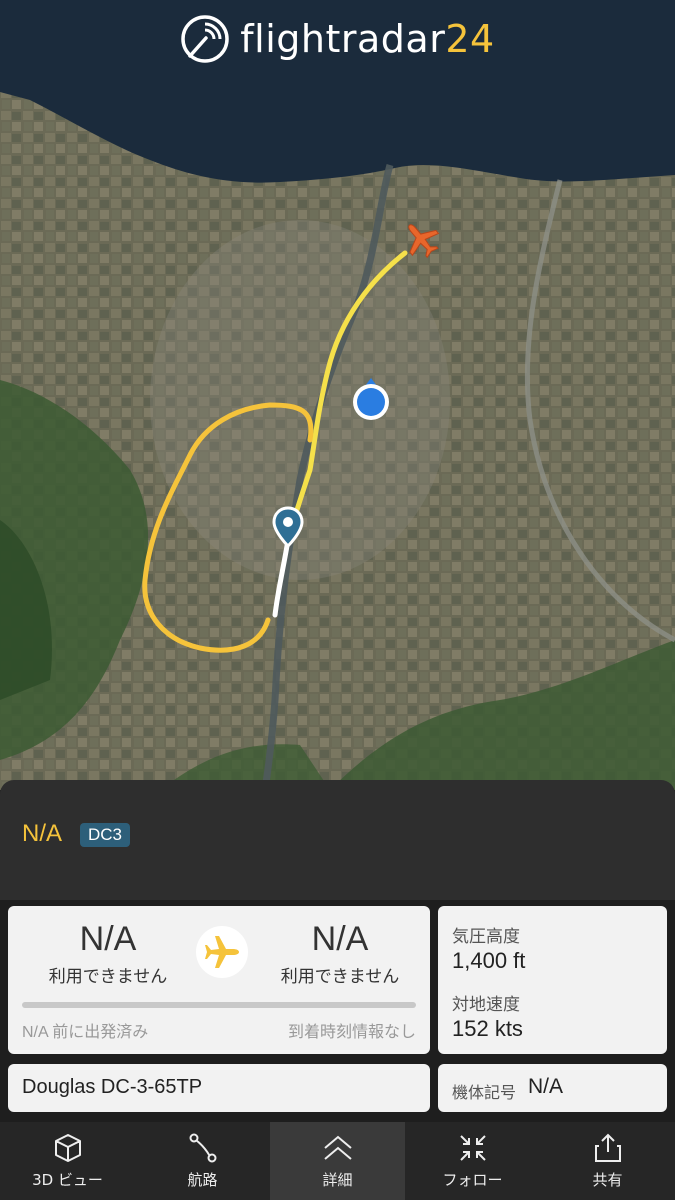  I want to click on logo-wordmark: flightradar24, so click(367, 39).